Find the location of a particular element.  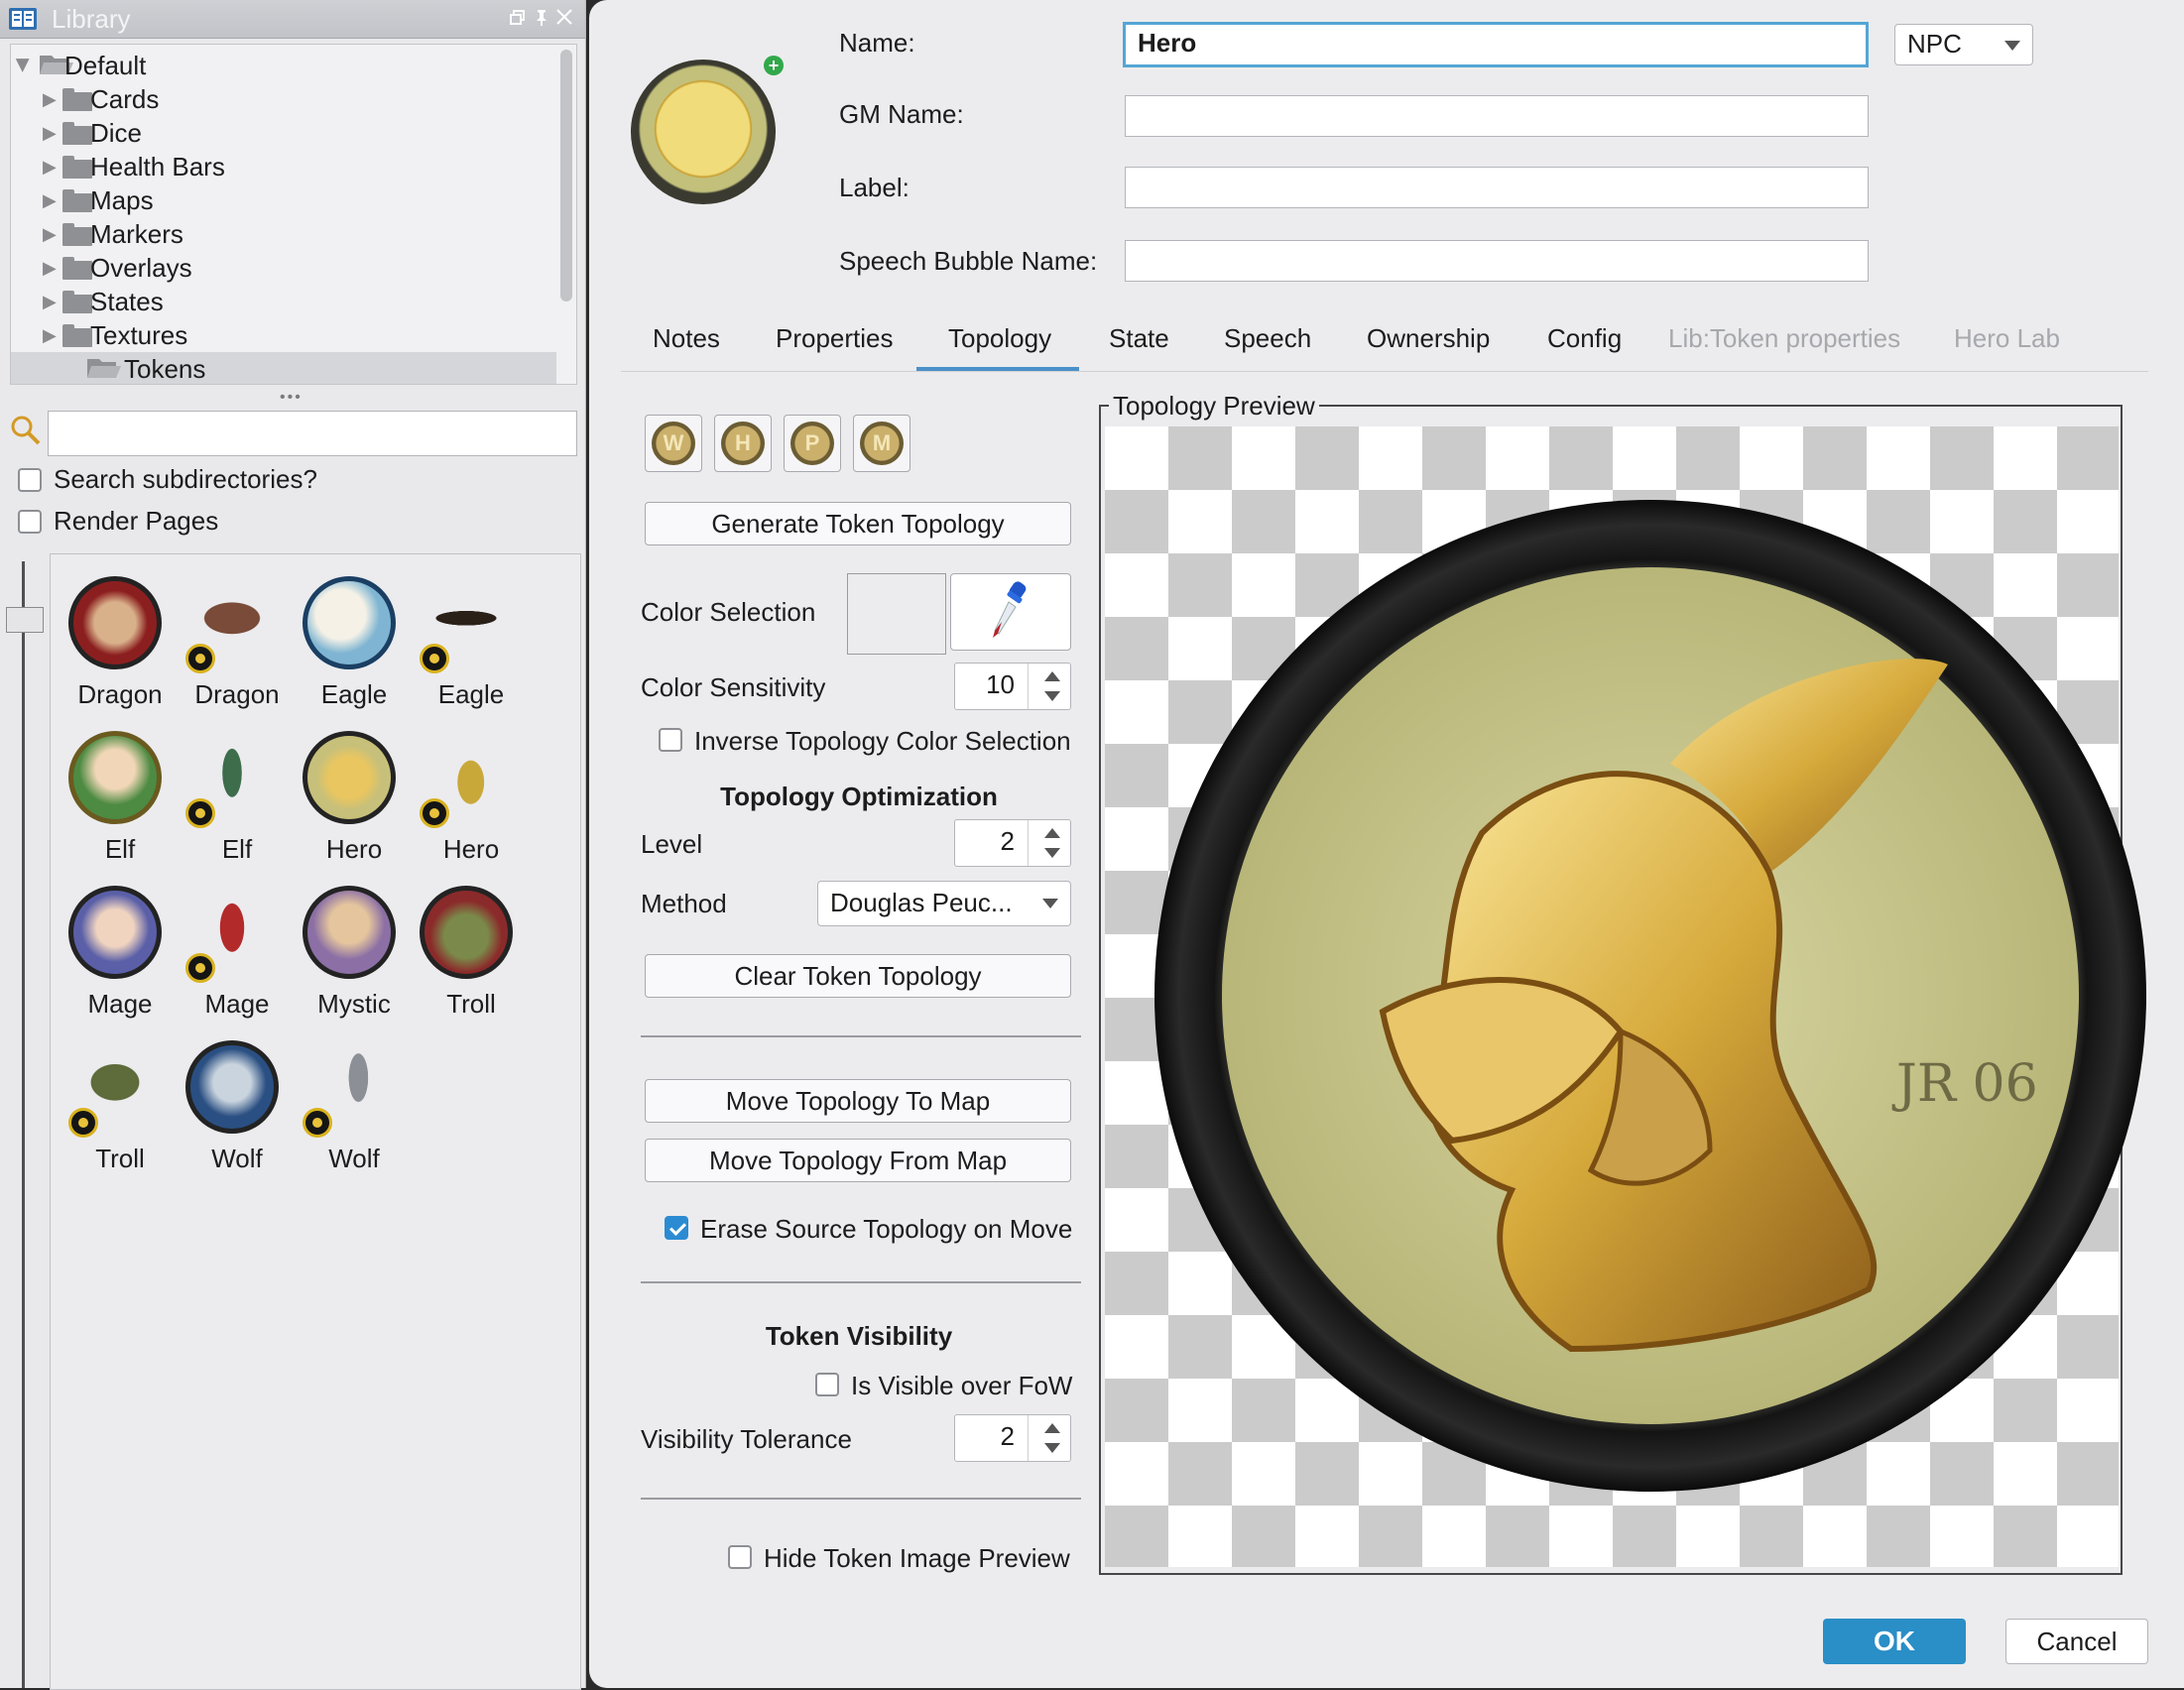

color-picker-button is located at coordinates (1010, 612).